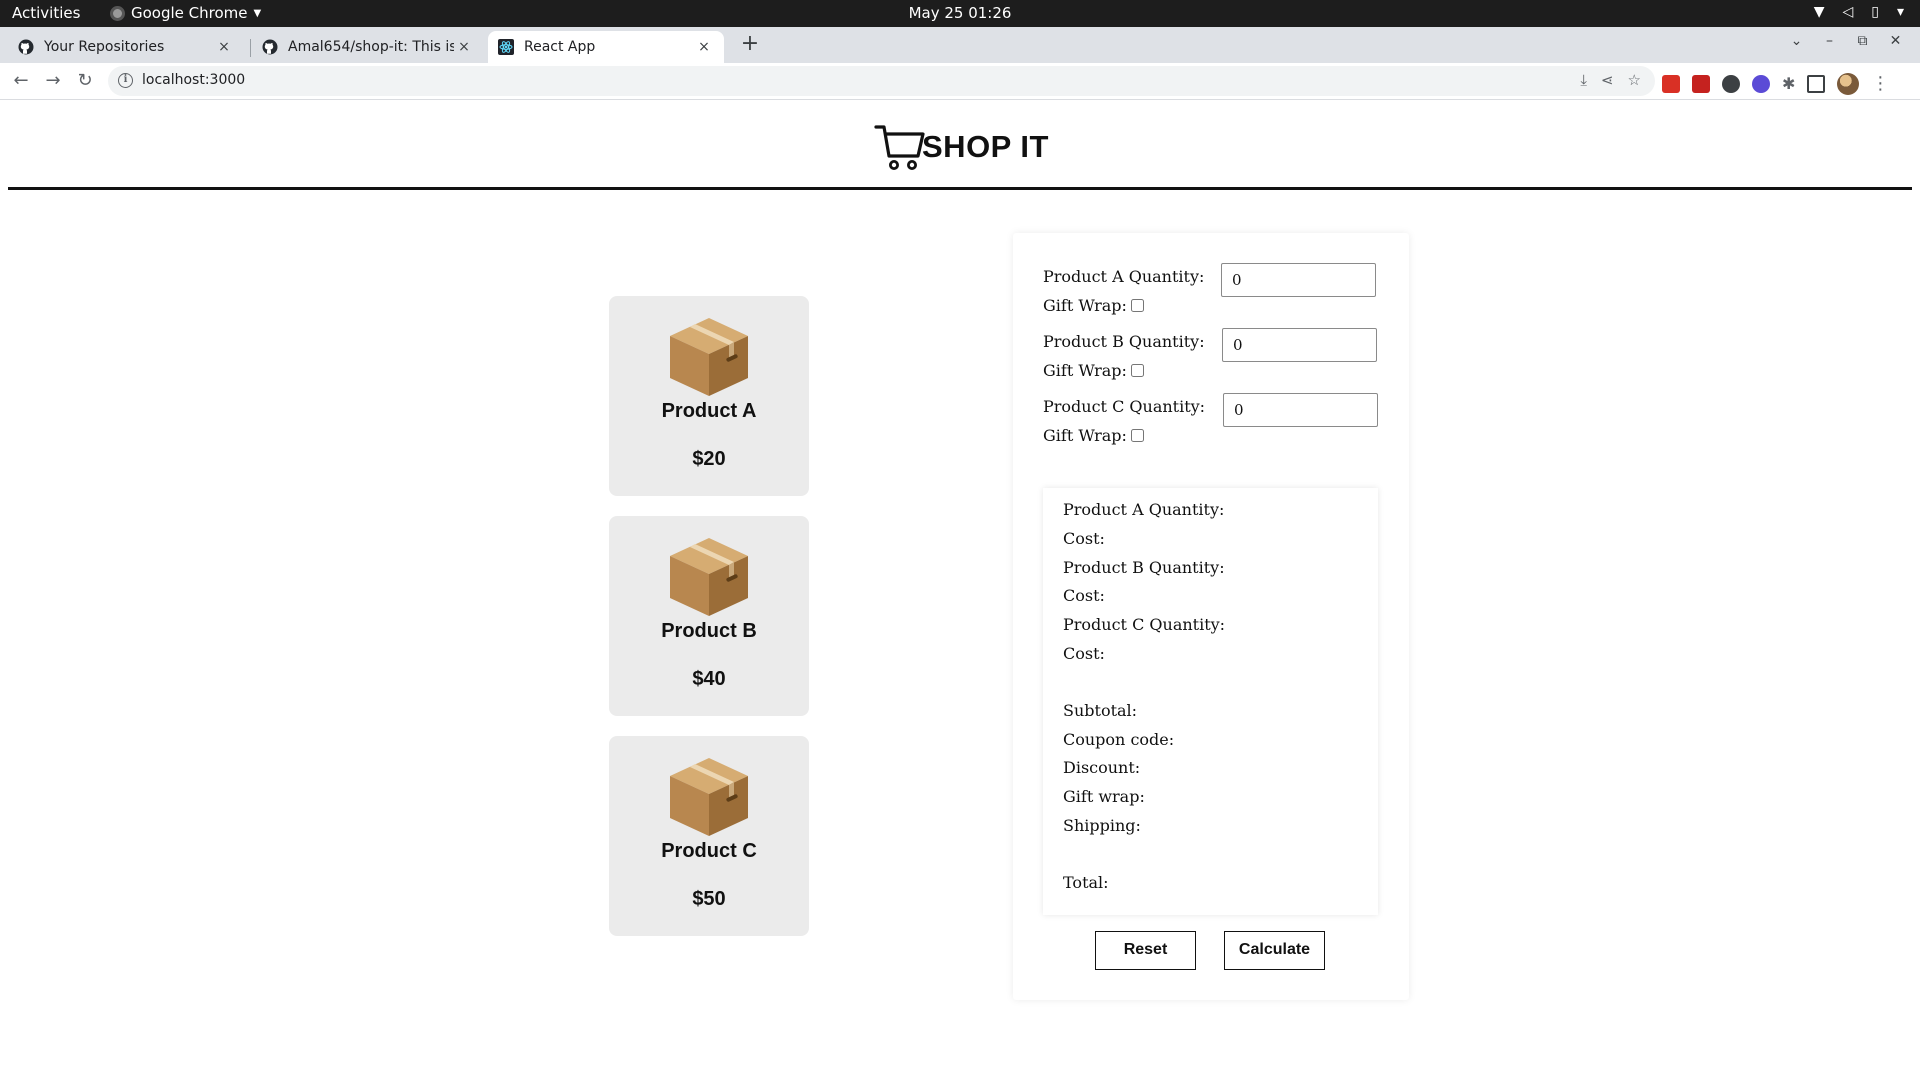 The width and height of the screenshot is (1920, 1080). Describe the element at coordinates (985, 146) in the screenshot. I see `brand-name: SHOP IT` at that location.